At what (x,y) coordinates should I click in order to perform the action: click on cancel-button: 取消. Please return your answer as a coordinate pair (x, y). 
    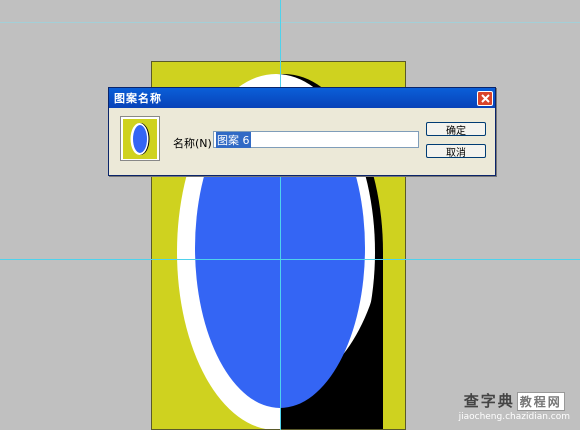
    Looking at the image, I should click on (456, 151).